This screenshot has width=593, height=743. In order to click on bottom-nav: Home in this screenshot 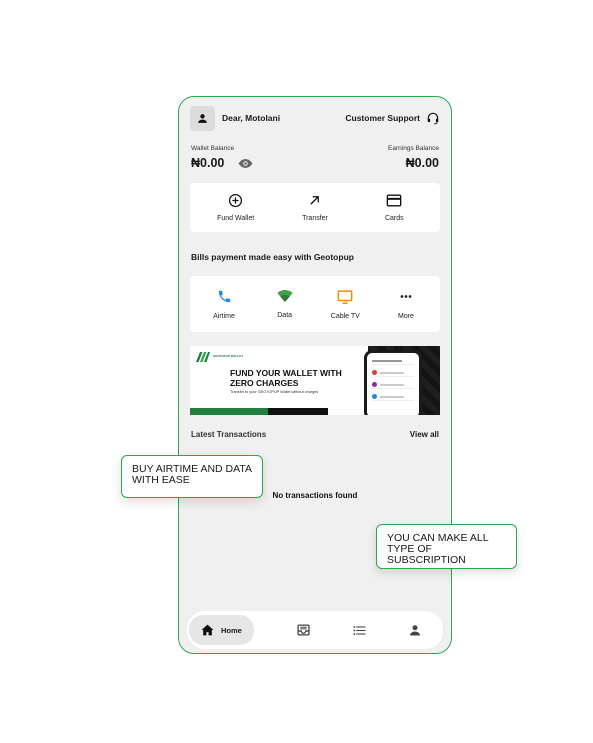, I will do `click(315, 630)`.